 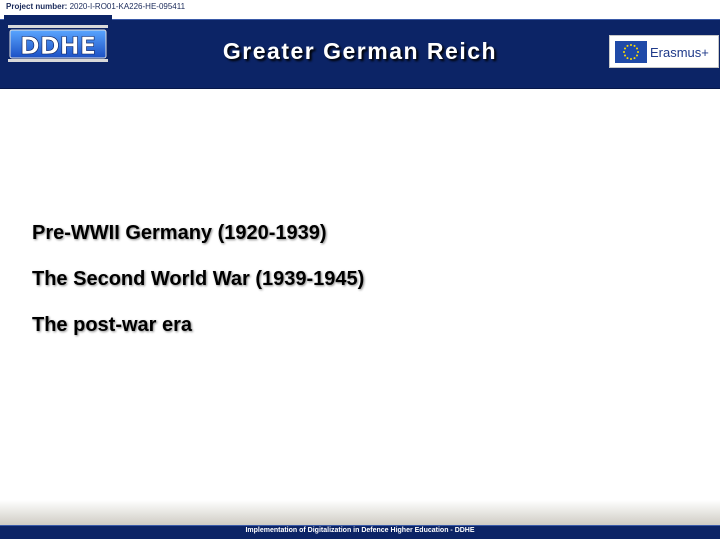 I want to click on ddhe-logo: DDHE, so click(x=58, y=44).